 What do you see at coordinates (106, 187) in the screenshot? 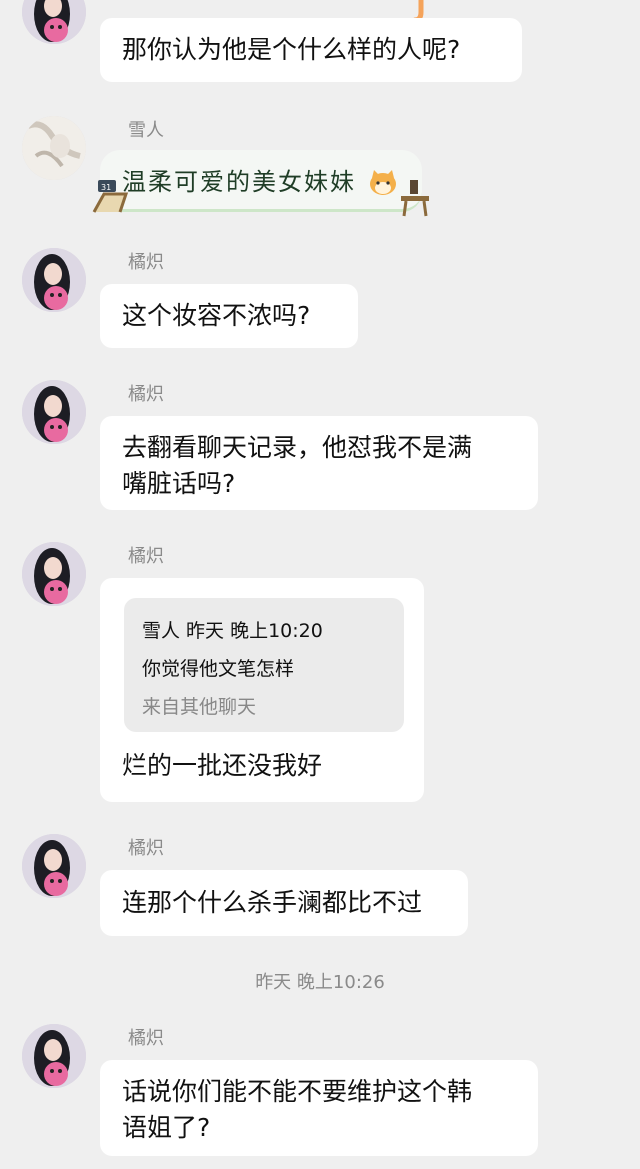
I see `svg-text: 31` at bounding box center [106, 187].